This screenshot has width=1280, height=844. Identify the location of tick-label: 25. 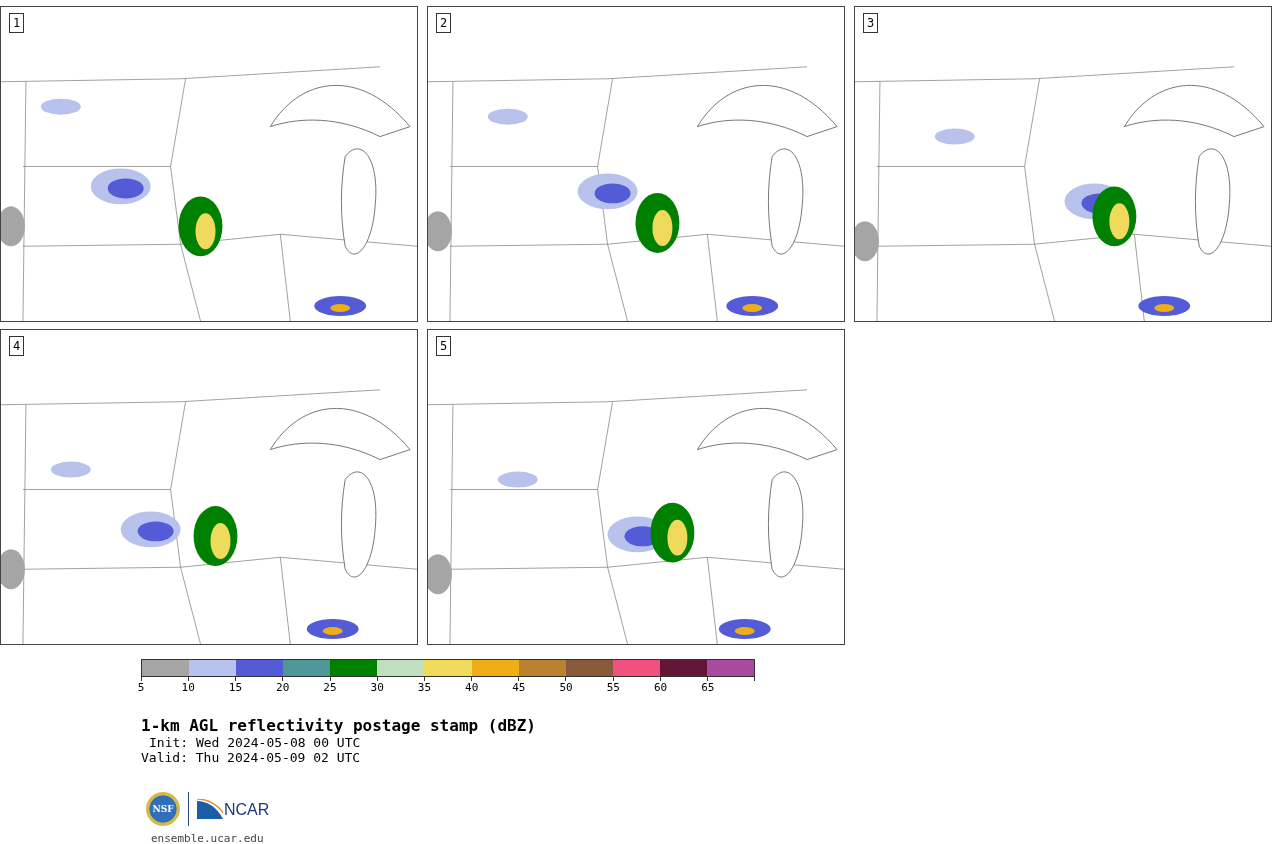
(330, 687).